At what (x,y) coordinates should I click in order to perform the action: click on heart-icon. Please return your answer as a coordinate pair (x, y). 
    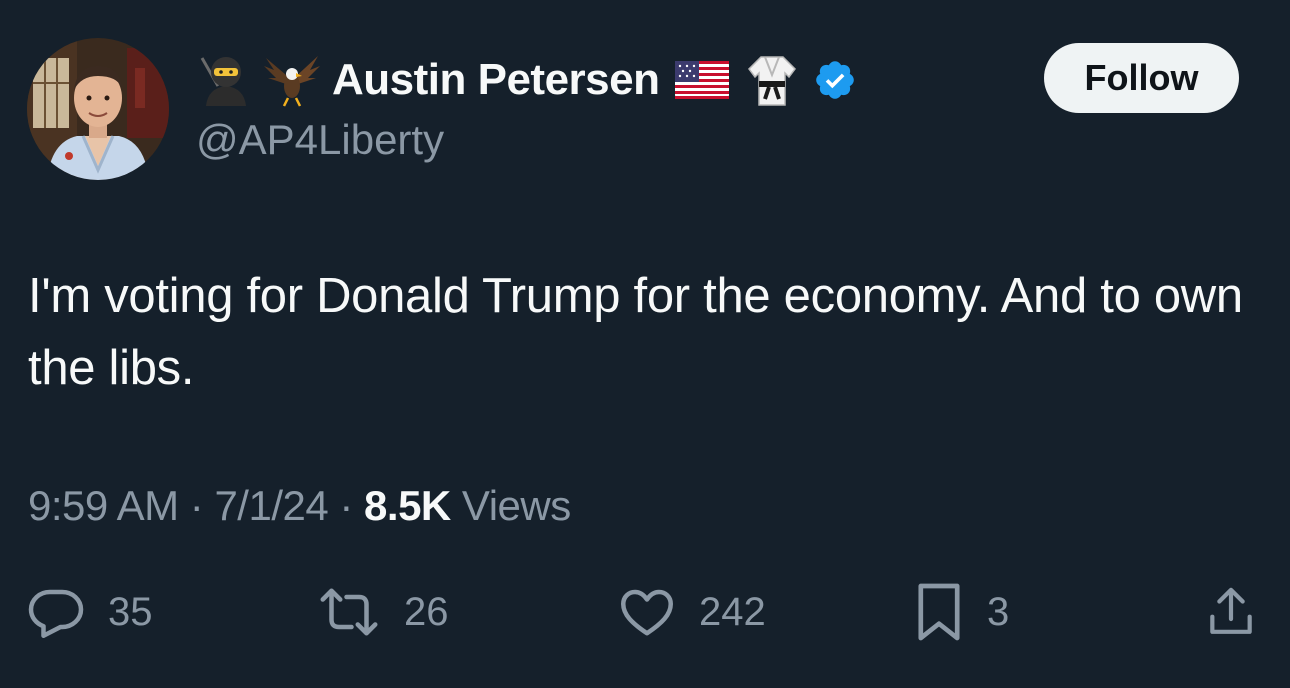
    Looking at the image, I should click on (647, 612).